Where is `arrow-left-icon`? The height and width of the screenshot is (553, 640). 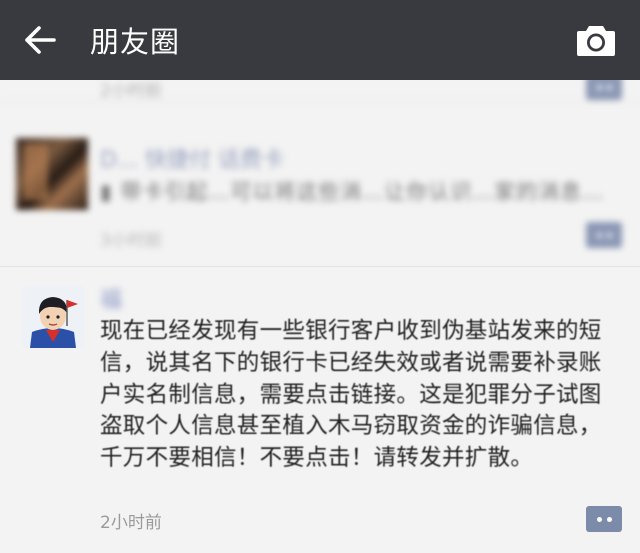 arrow-left-icon is located at coordinates (40, 40).